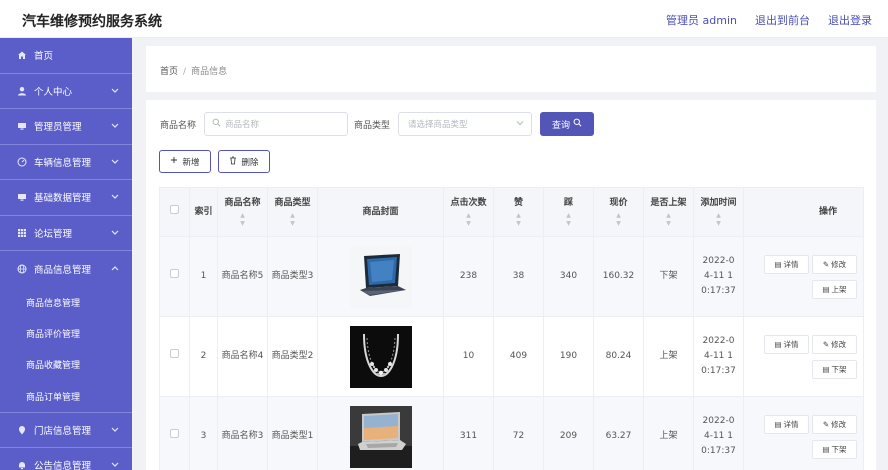  I want to click on cell-type: 商品类型1, so click(292, 433).